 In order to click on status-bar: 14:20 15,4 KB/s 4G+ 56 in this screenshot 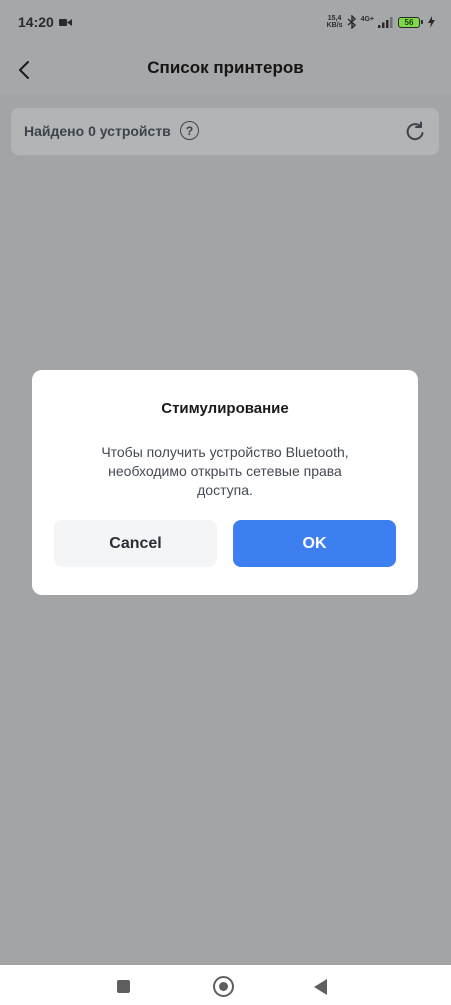, I will do `click(225, 23)`.